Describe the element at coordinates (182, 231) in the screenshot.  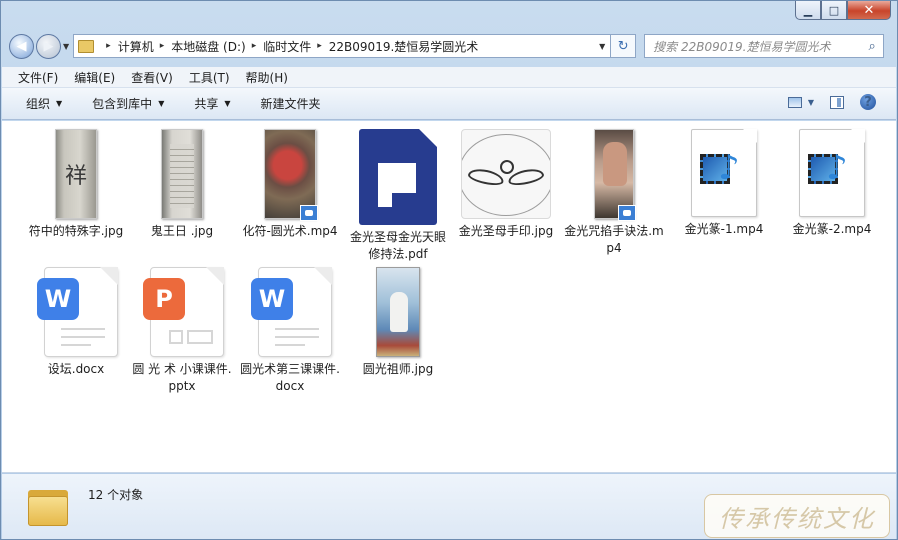
I see `file-name: 鬼王日 .jpg` at that location.